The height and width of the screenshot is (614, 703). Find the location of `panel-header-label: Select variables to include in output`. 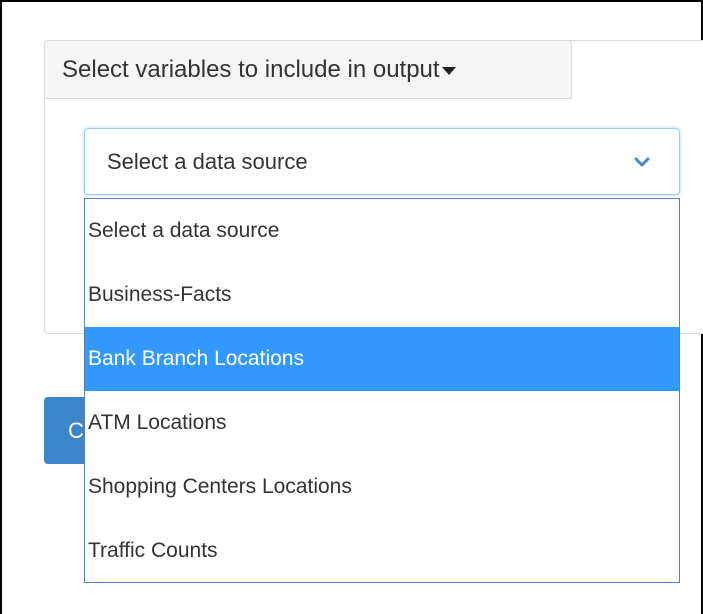

panel-header-label: Select variables to include in output is located at coordinates (251, 69).